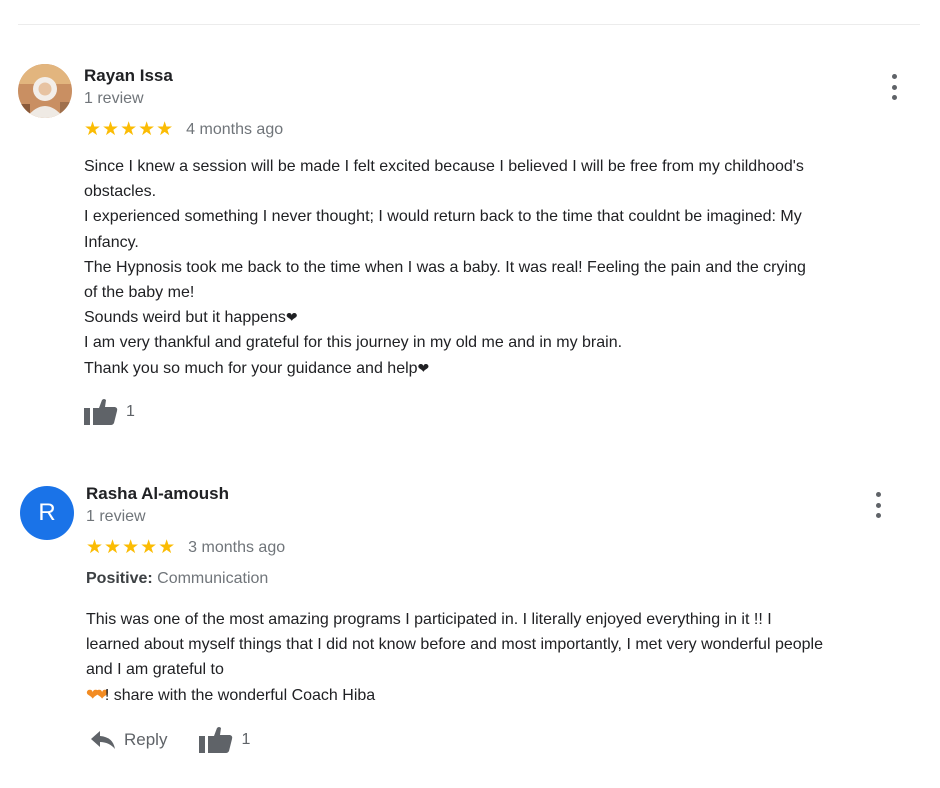 This screenshot has width=940, height=788. What do you see at coordinates (231, 695) in the screenshot?
I see `review-line: ❤❤! share with the wonderful Coach Hiba` at bounding box center [231, 695].